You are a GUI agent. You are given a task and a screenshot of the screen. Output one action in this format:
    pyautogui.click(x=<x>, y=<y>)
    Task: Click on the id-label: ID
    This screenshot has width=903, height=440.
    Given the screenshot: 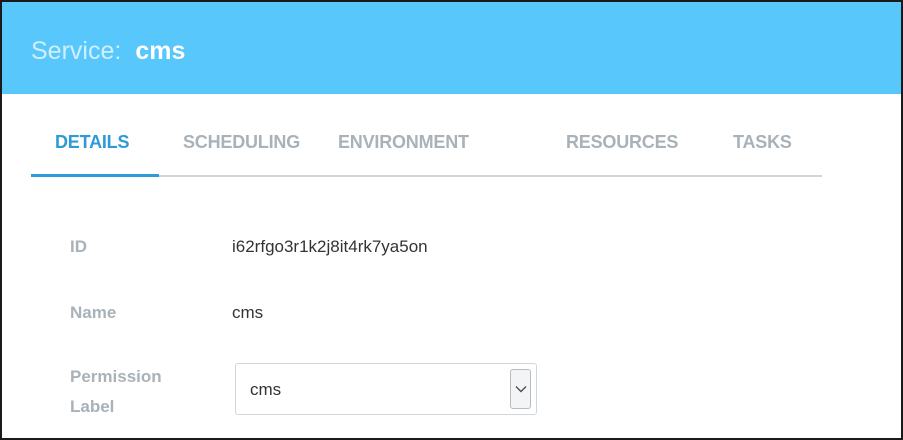 What is the action you would take?
    pyautogui.click(x=78, y=246)
    